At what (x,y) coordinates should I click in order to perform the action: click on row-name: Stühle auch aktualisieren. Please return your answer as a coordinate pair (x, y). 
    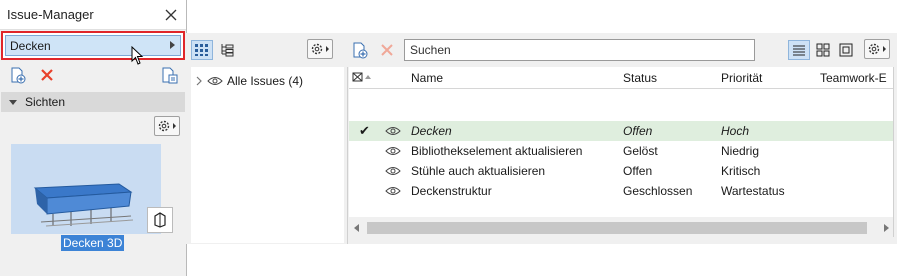
    Looking at the image, I should click on (478, 171).